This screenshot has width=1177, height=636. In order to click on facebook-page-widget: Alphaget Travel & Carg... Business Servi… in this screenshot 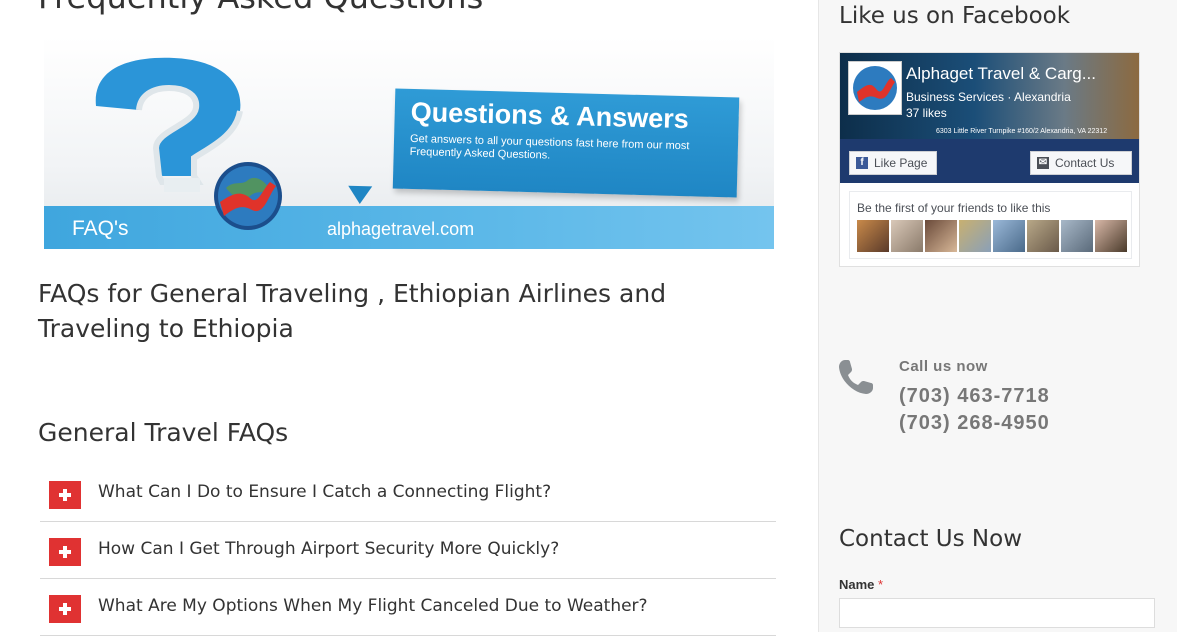, I will do `click(989, 159)`.